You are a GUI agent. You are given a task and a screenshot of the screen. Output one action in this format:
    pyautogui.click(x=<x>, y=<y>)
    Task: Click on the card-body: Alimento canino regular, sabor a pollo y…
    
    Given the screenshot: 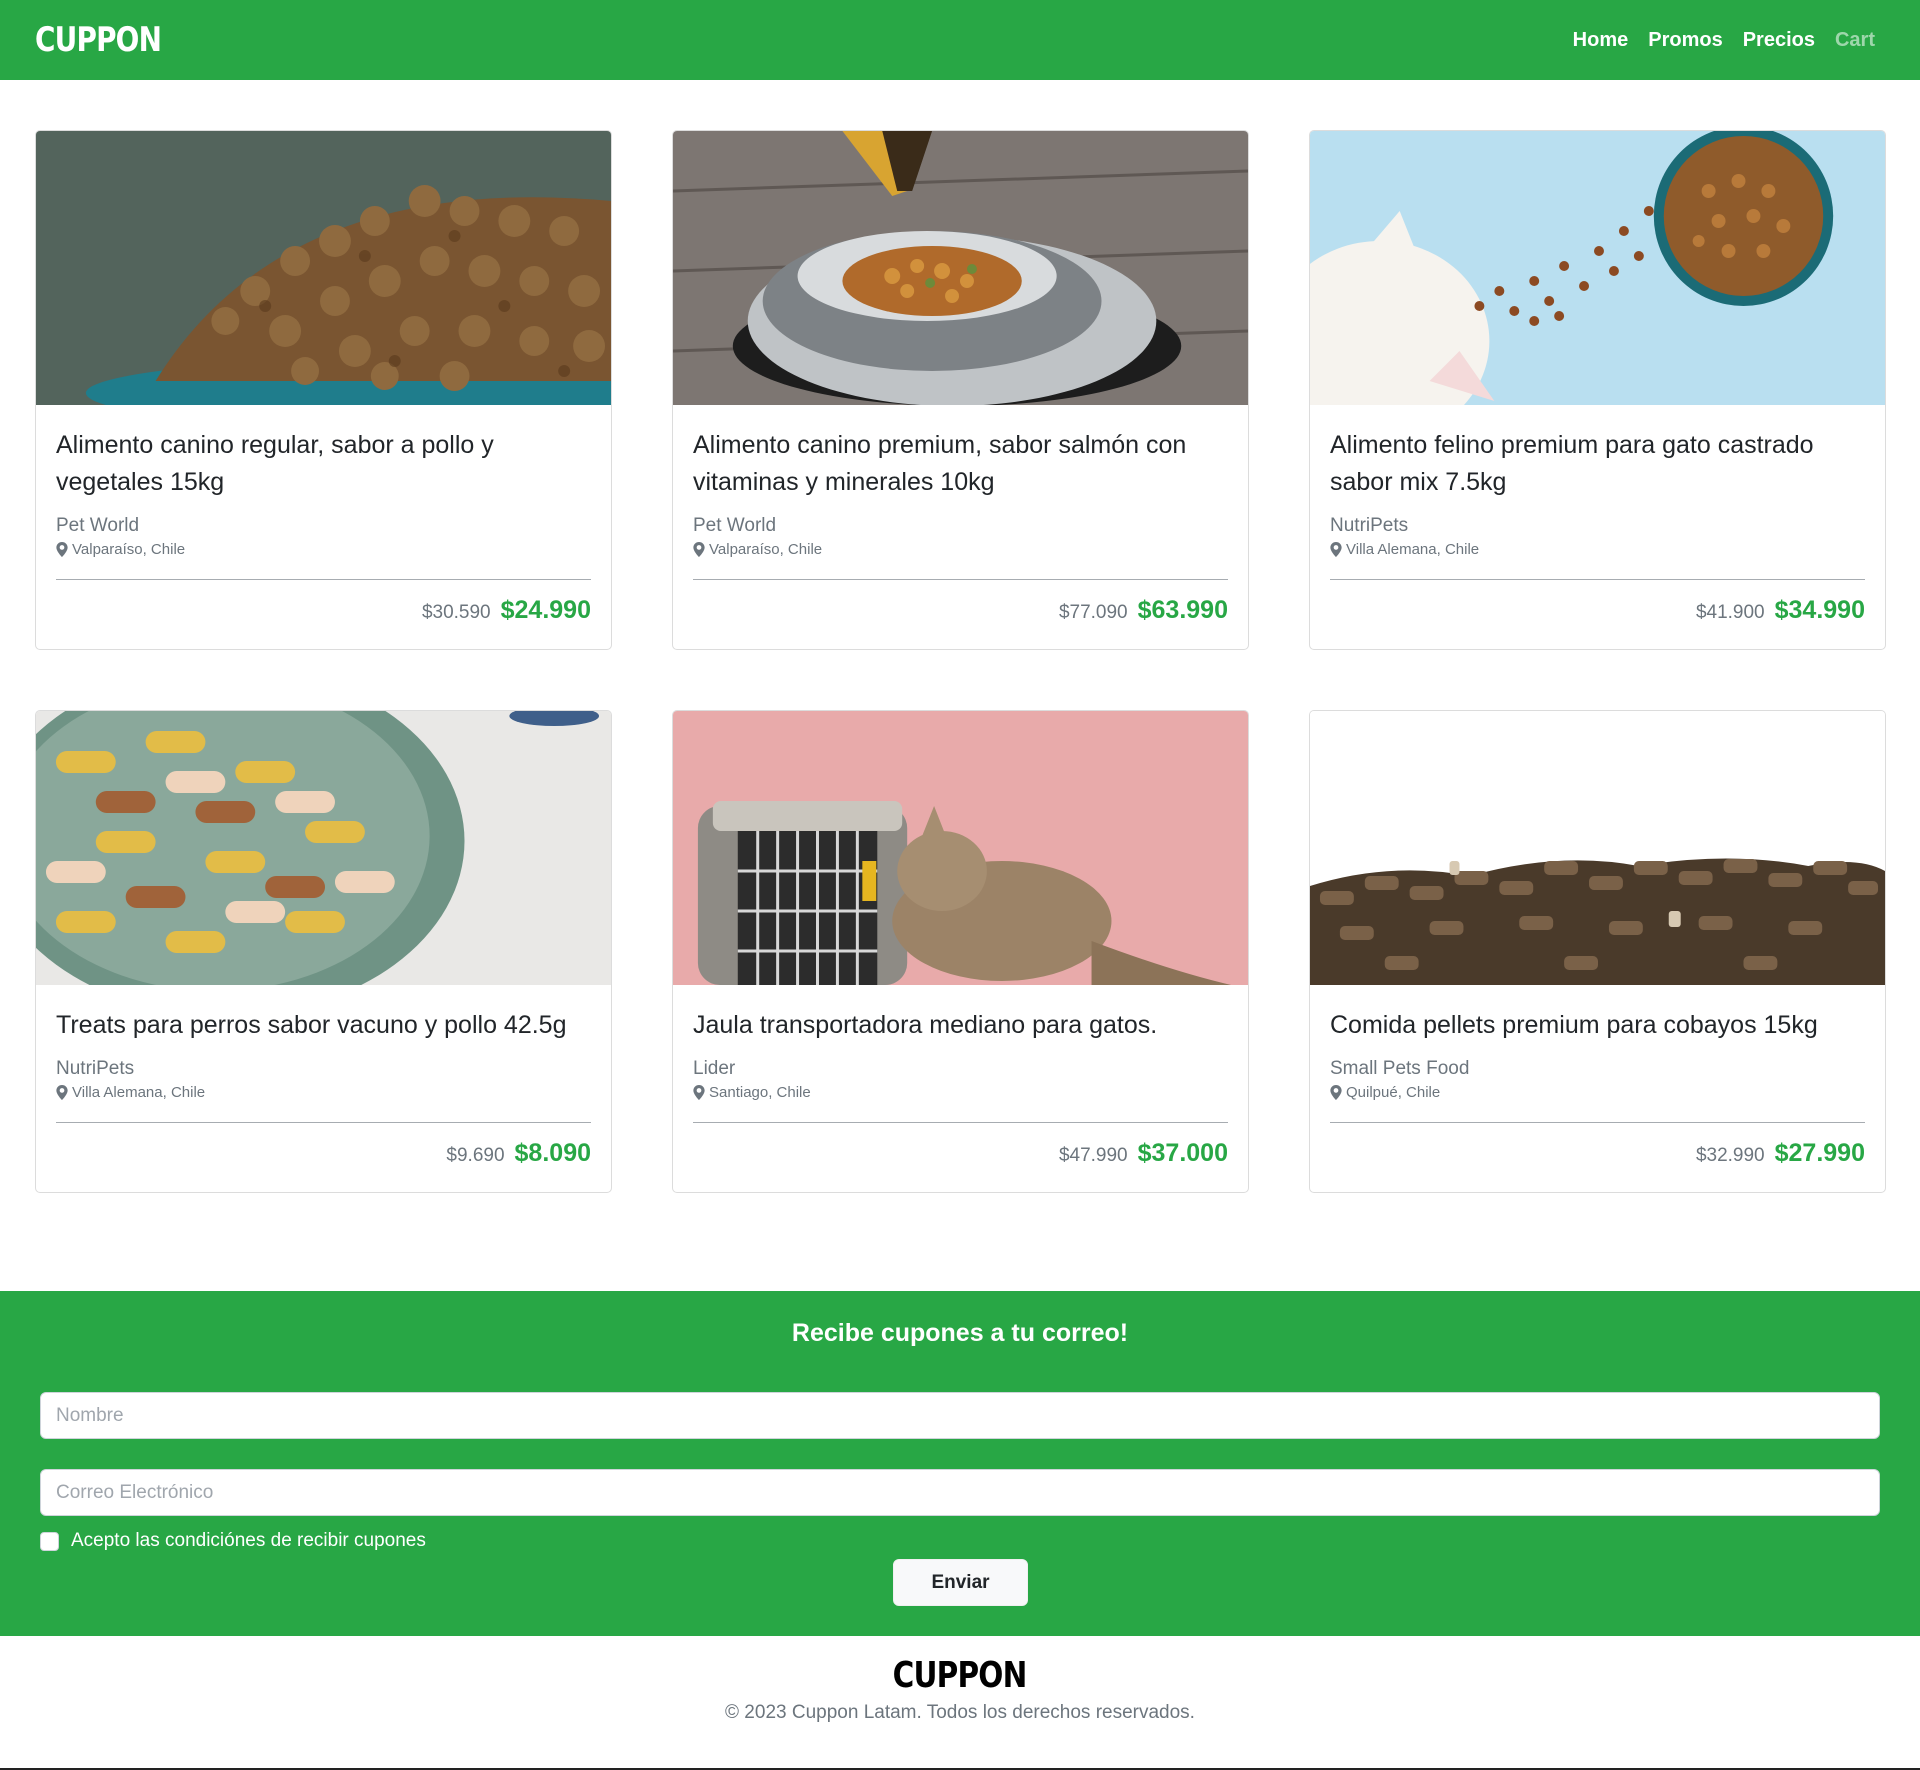 What is the action you would take?
    pyautogui.click(x=323, y=527)
    